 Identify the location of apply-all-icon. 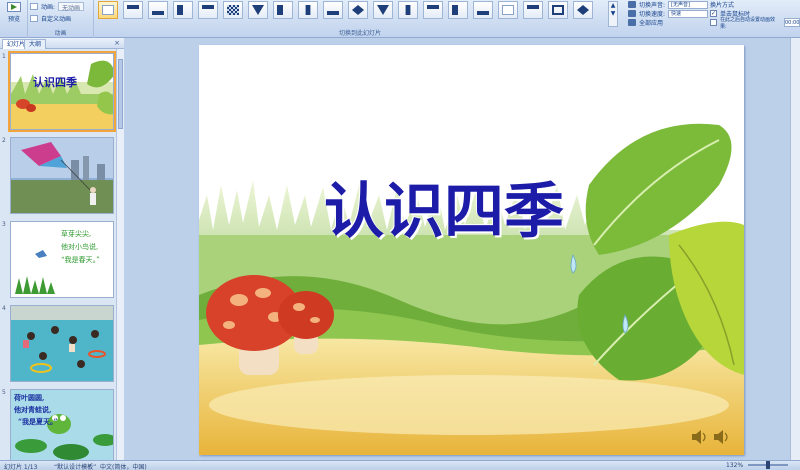
(632, 22).